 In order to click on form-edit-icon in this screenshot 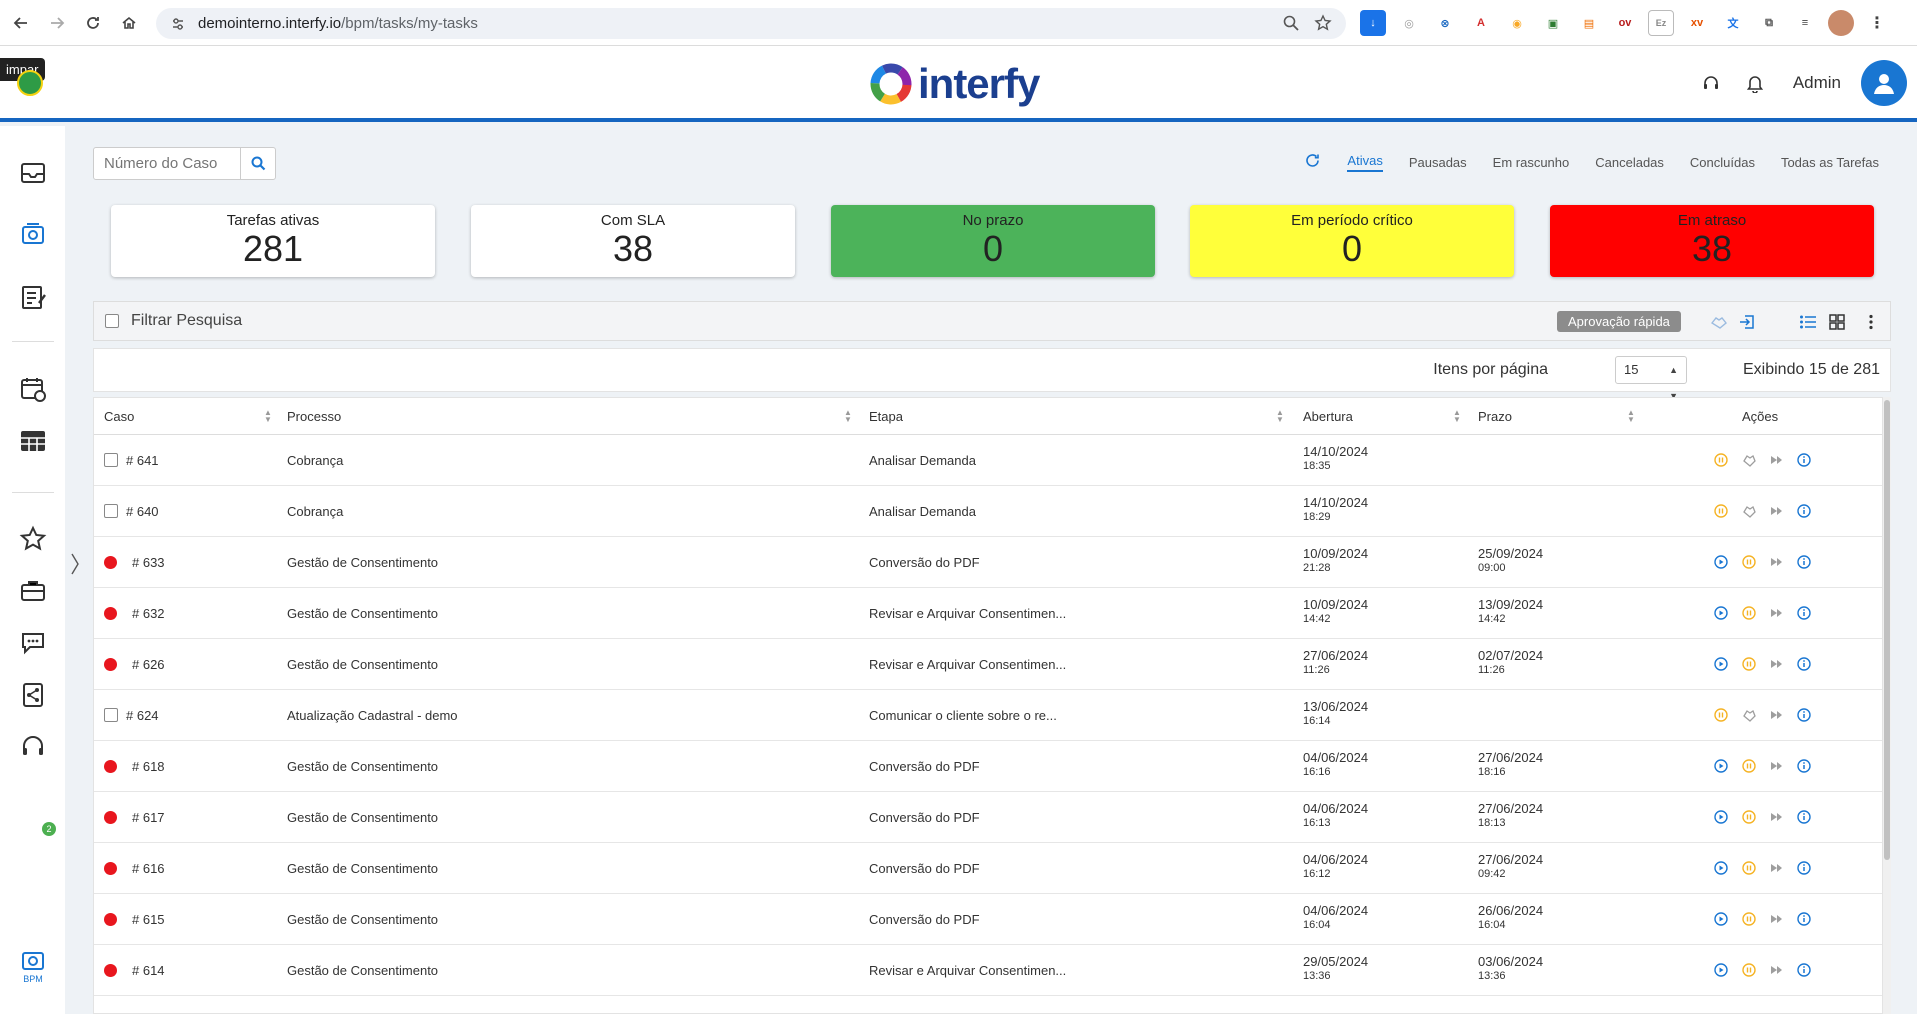, I will do `click(33, 297)`.